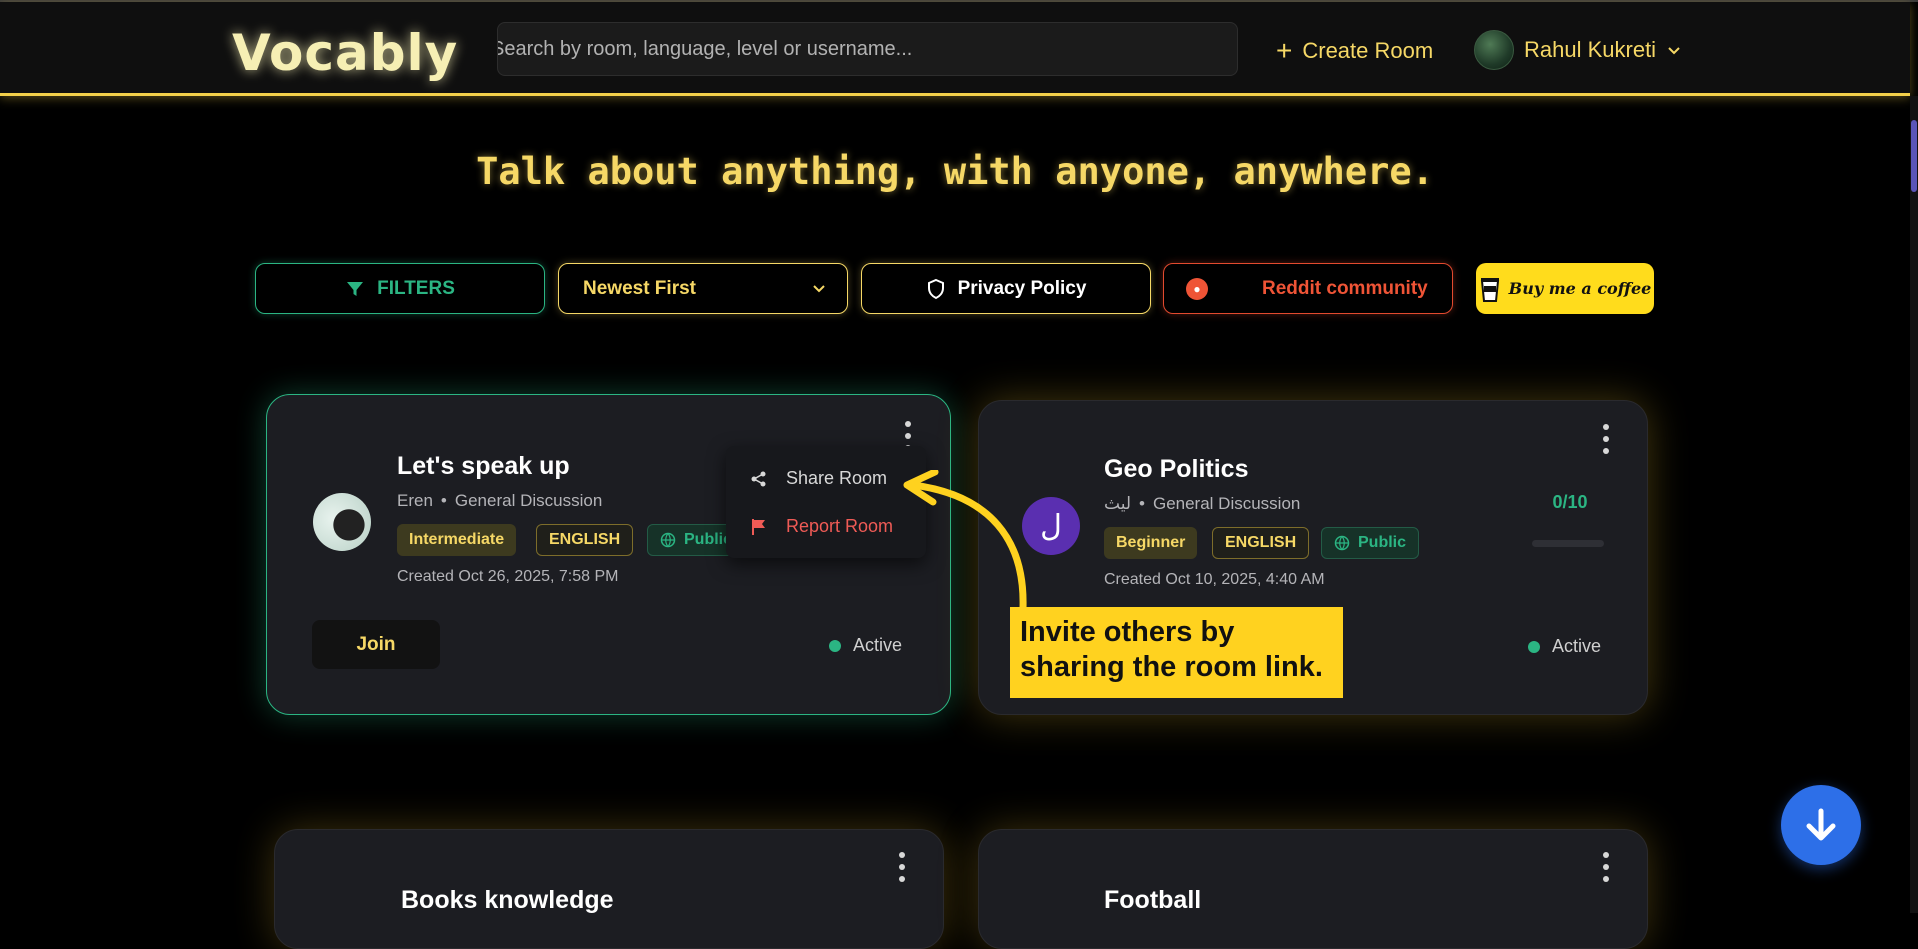 The image size is (1918, 949). Describe the element at coordinates (1368, 50) in the screenshot. I see `create-room-label: Create Room` at that location.